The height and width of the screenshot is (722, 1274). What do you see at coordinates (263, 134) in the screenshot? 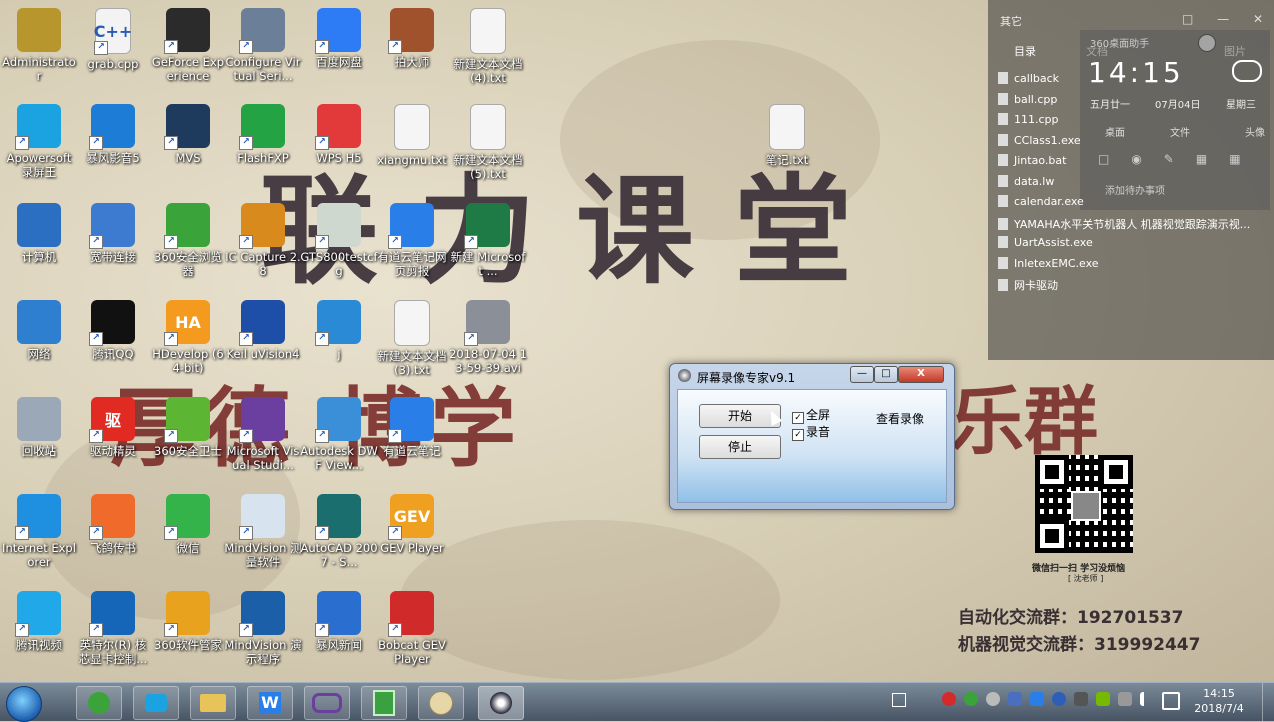
I see `desktop-icon: ↗ FlashFXP` at bounding box center [263, 134].